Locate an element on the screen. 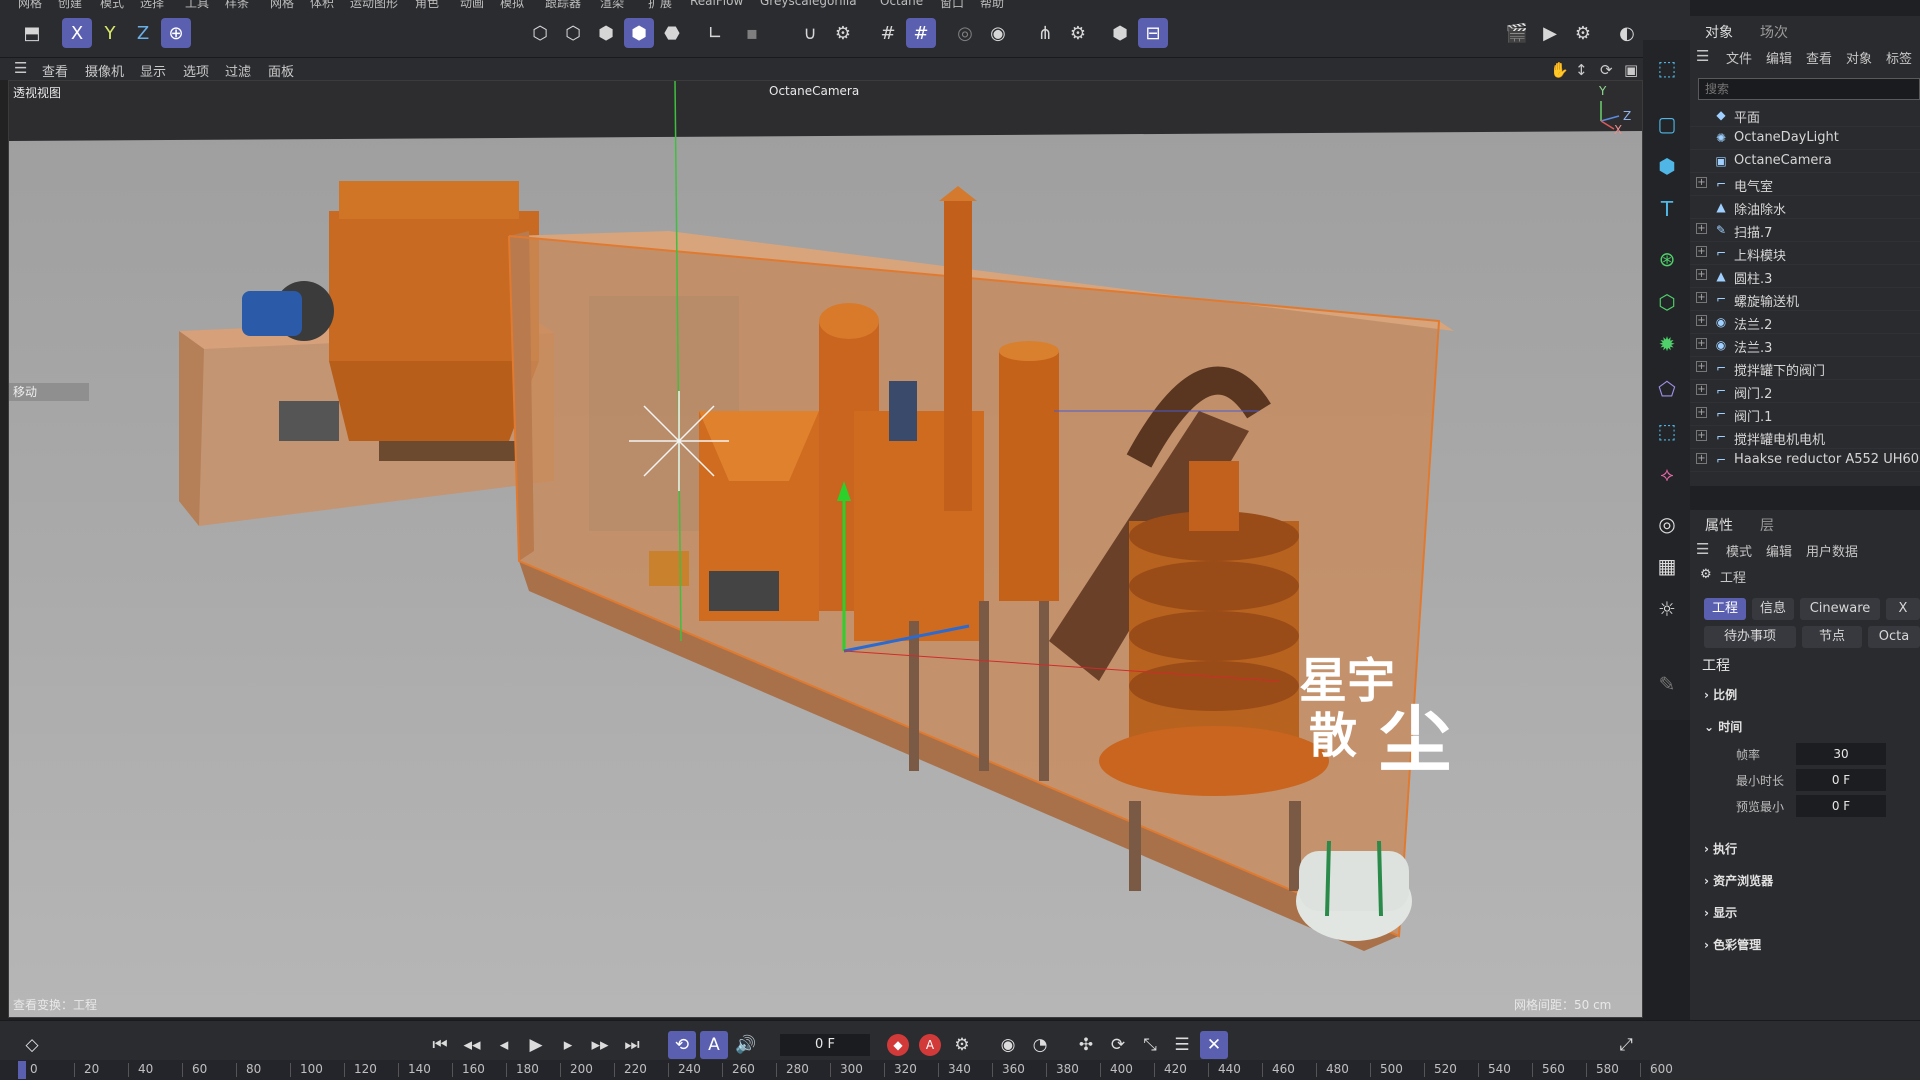 This screenshot has width=1920, height=1080. playhead is located at coordinates (22, 1070).